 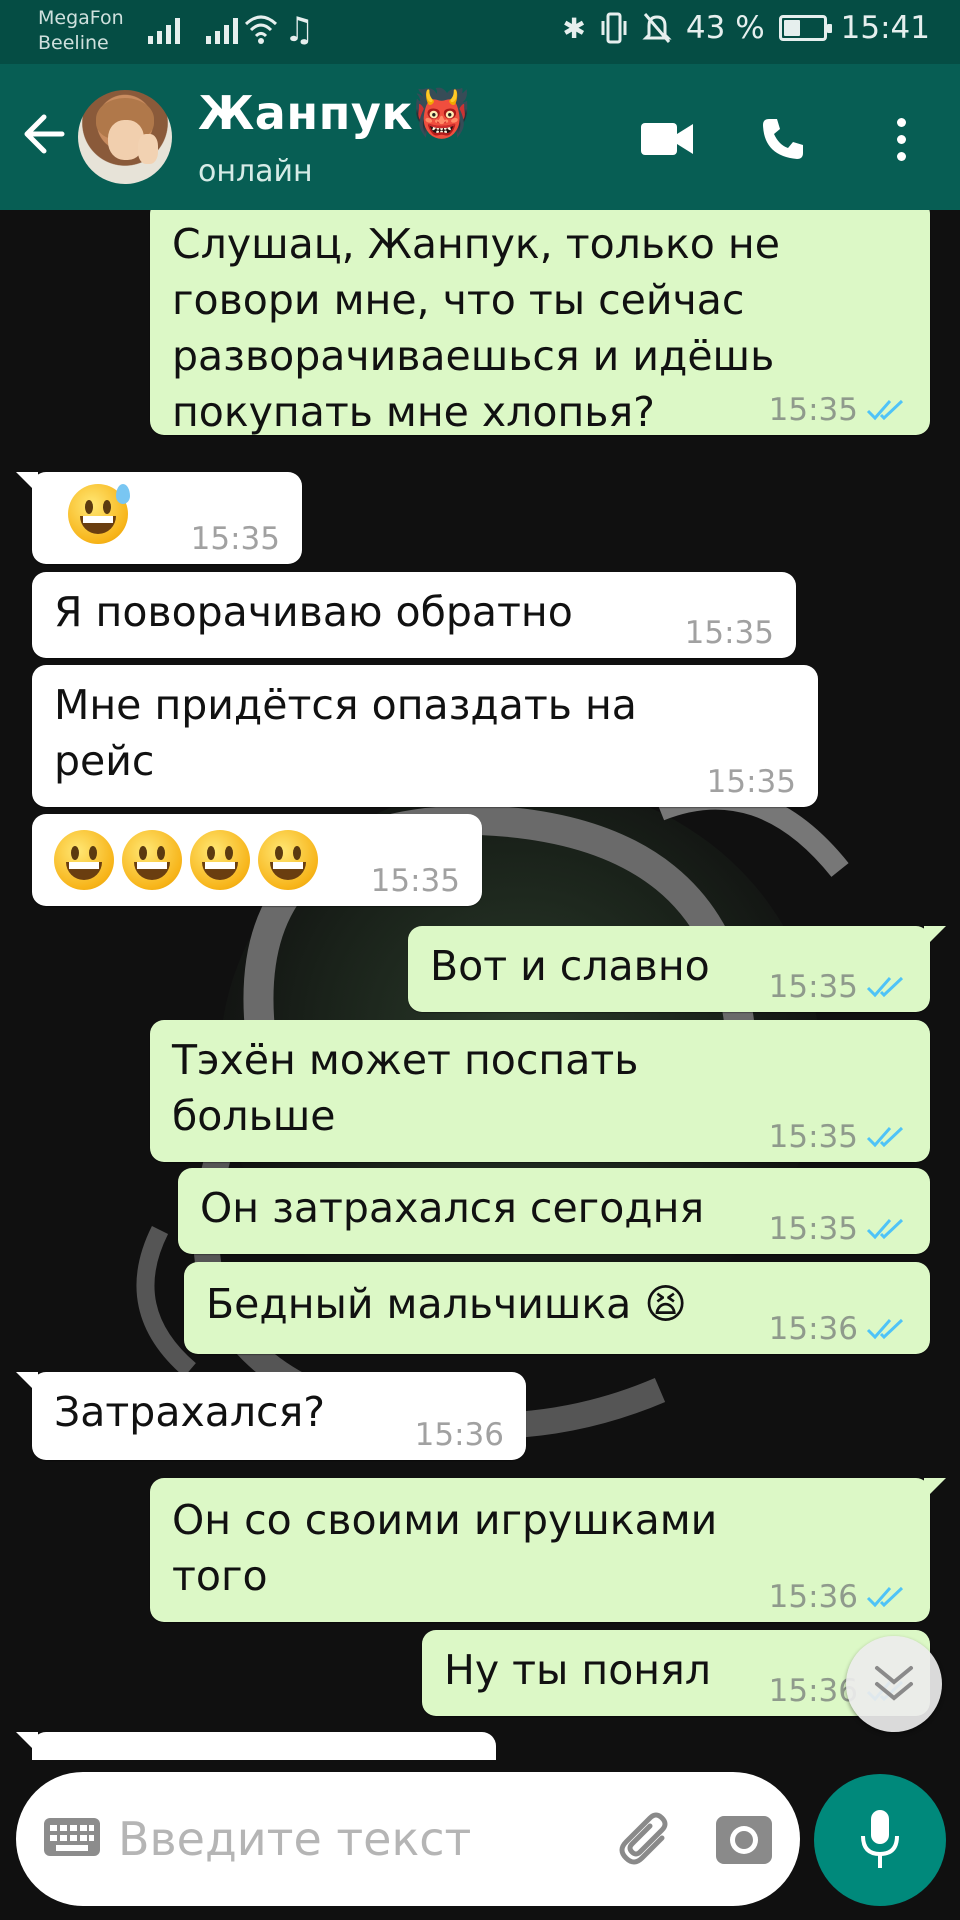 I want to click on signal-2-icon, so click(x=222, y=30).